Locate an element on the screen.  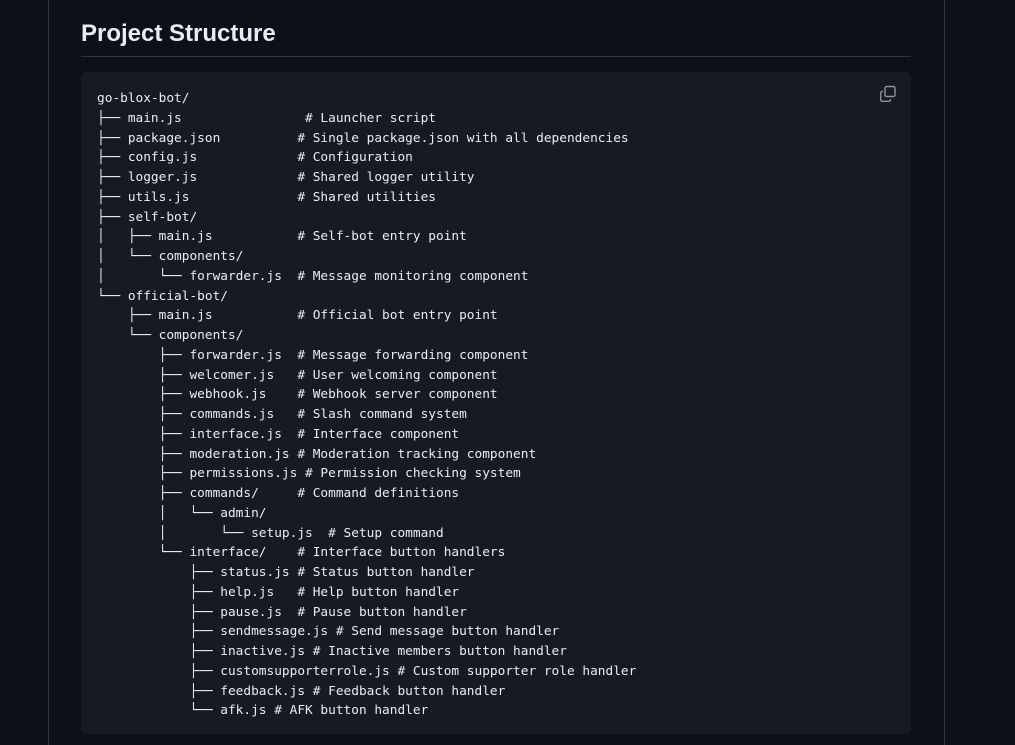
code-line: ├── self-bot/ is located at coordinates (147, 217).